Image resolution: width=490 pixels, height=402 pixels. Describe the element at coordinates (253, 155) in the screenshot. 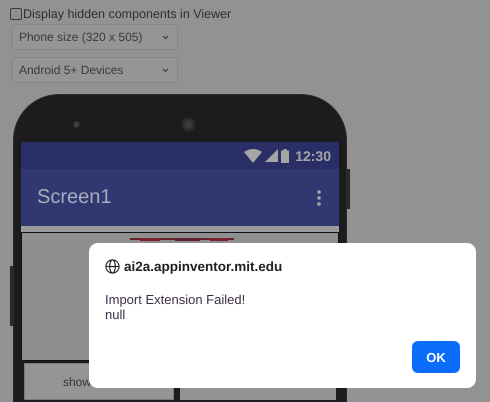

I see `wifi-icon` at that location.